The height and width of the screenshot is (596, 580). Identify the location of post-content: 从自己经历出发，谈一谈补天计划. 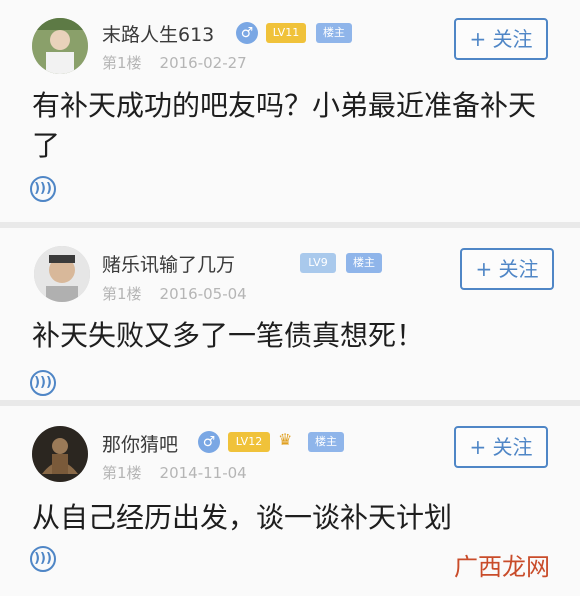
(242, 517).